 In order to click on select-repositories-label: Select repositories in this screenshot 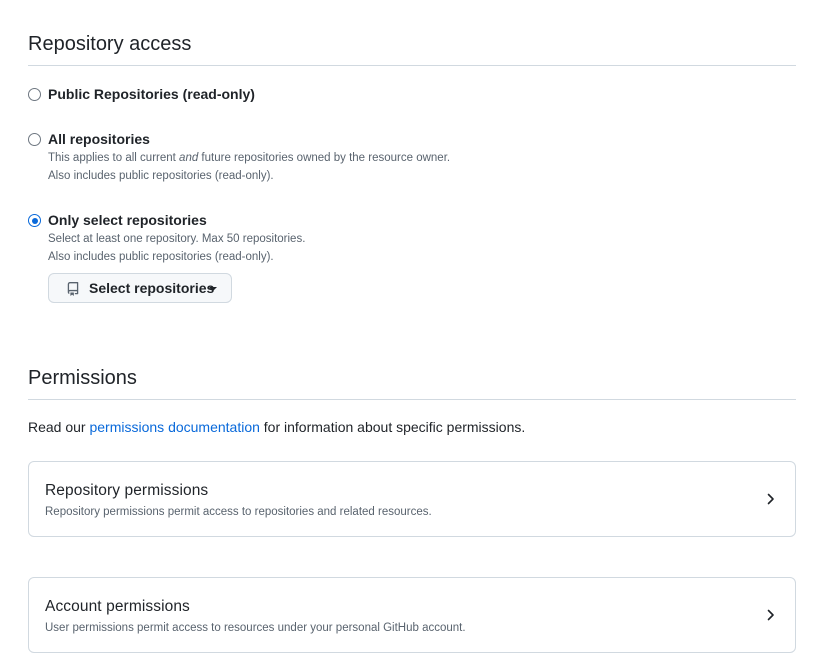, I will do `click(152, 288)`.